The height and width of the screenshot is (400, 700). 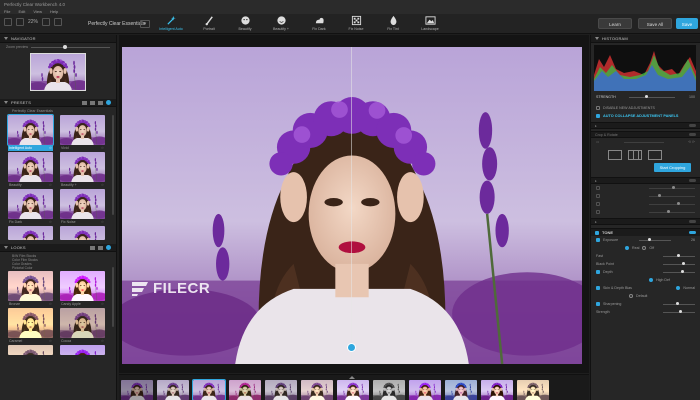 What do you see at coordinates (598, 116) in the screenshot?
I see `auto-collapse-checkbox` at bounding box center [598, 116].